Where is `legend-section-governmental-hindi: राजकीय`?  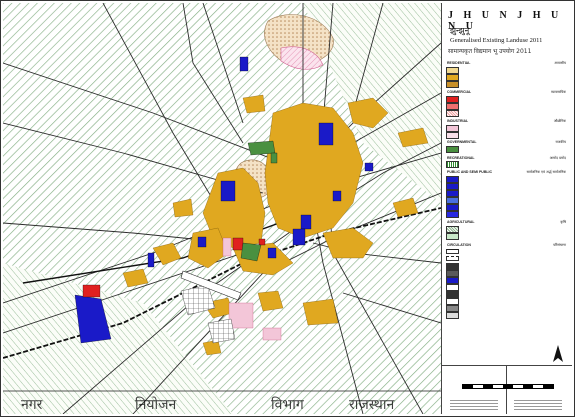
legend-section-governmental-hindi: राजकीय is located at coordinates (560, 142).